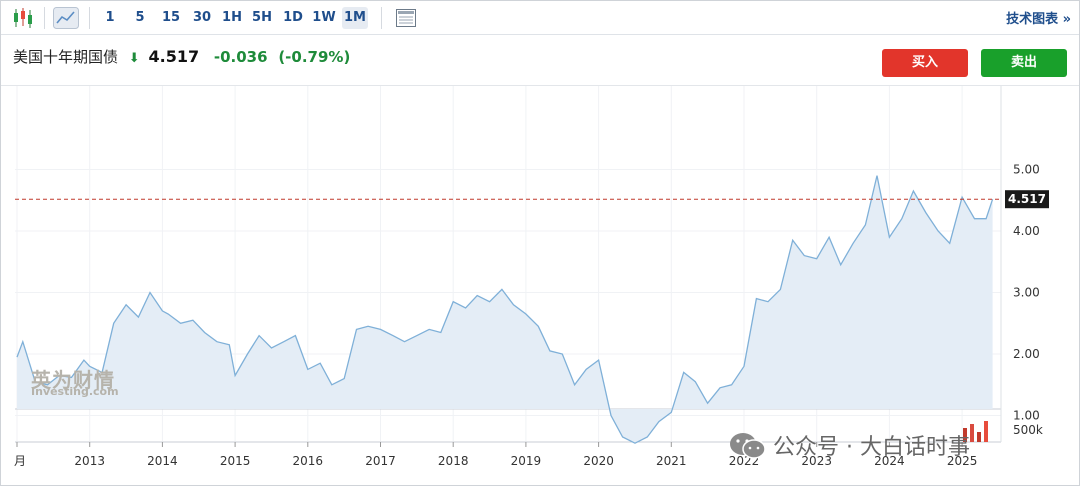 The width and height of the screenshot is (1080, 486). Describe the element at coordinates (1026, 293) in the screenshot. I see `y-tick-label: 3.00` at that location.